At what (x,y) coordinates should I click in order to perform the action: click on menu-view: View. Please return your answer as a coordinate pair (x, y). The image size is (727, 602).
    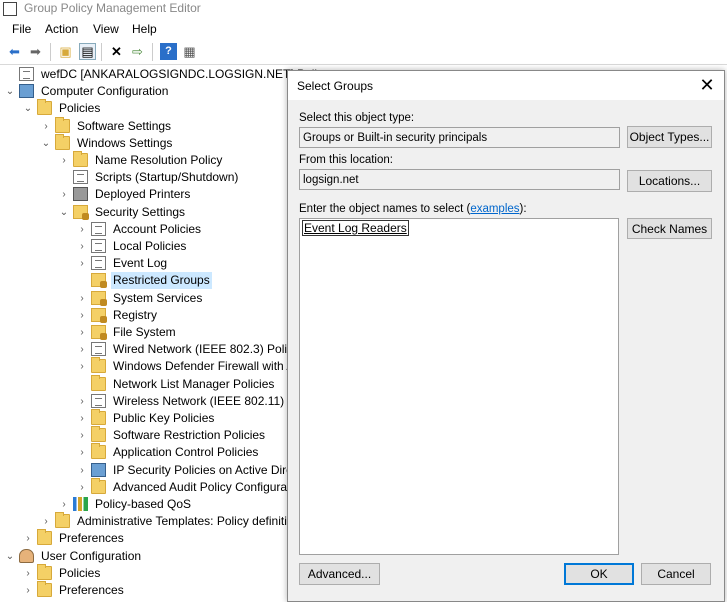
    Looking at the image, I should click on (106, 29).